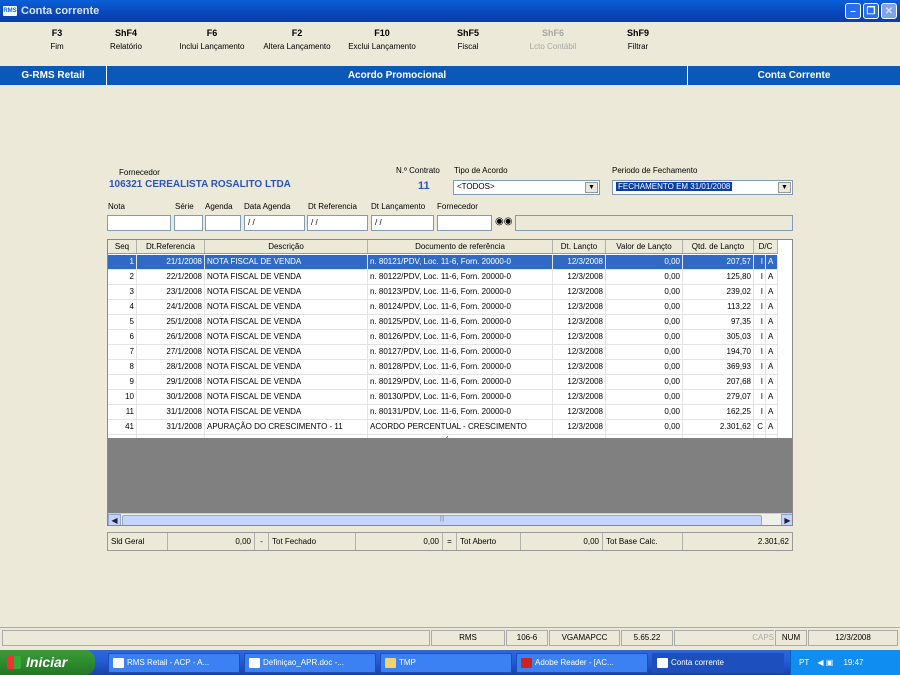 The width and height of the screenshot is (900, 675). I want to click on window-titlebar: RMS Conta corrente – ❐ ✕, so click(450, 11).